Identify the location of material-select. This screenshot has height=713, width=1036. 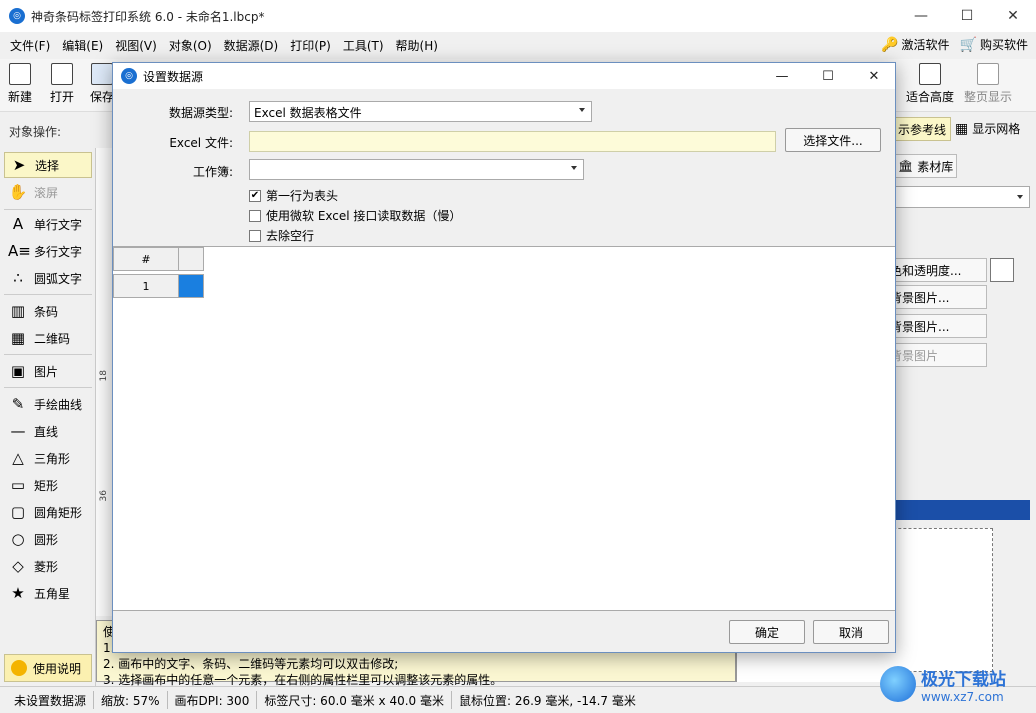
(961, 197).